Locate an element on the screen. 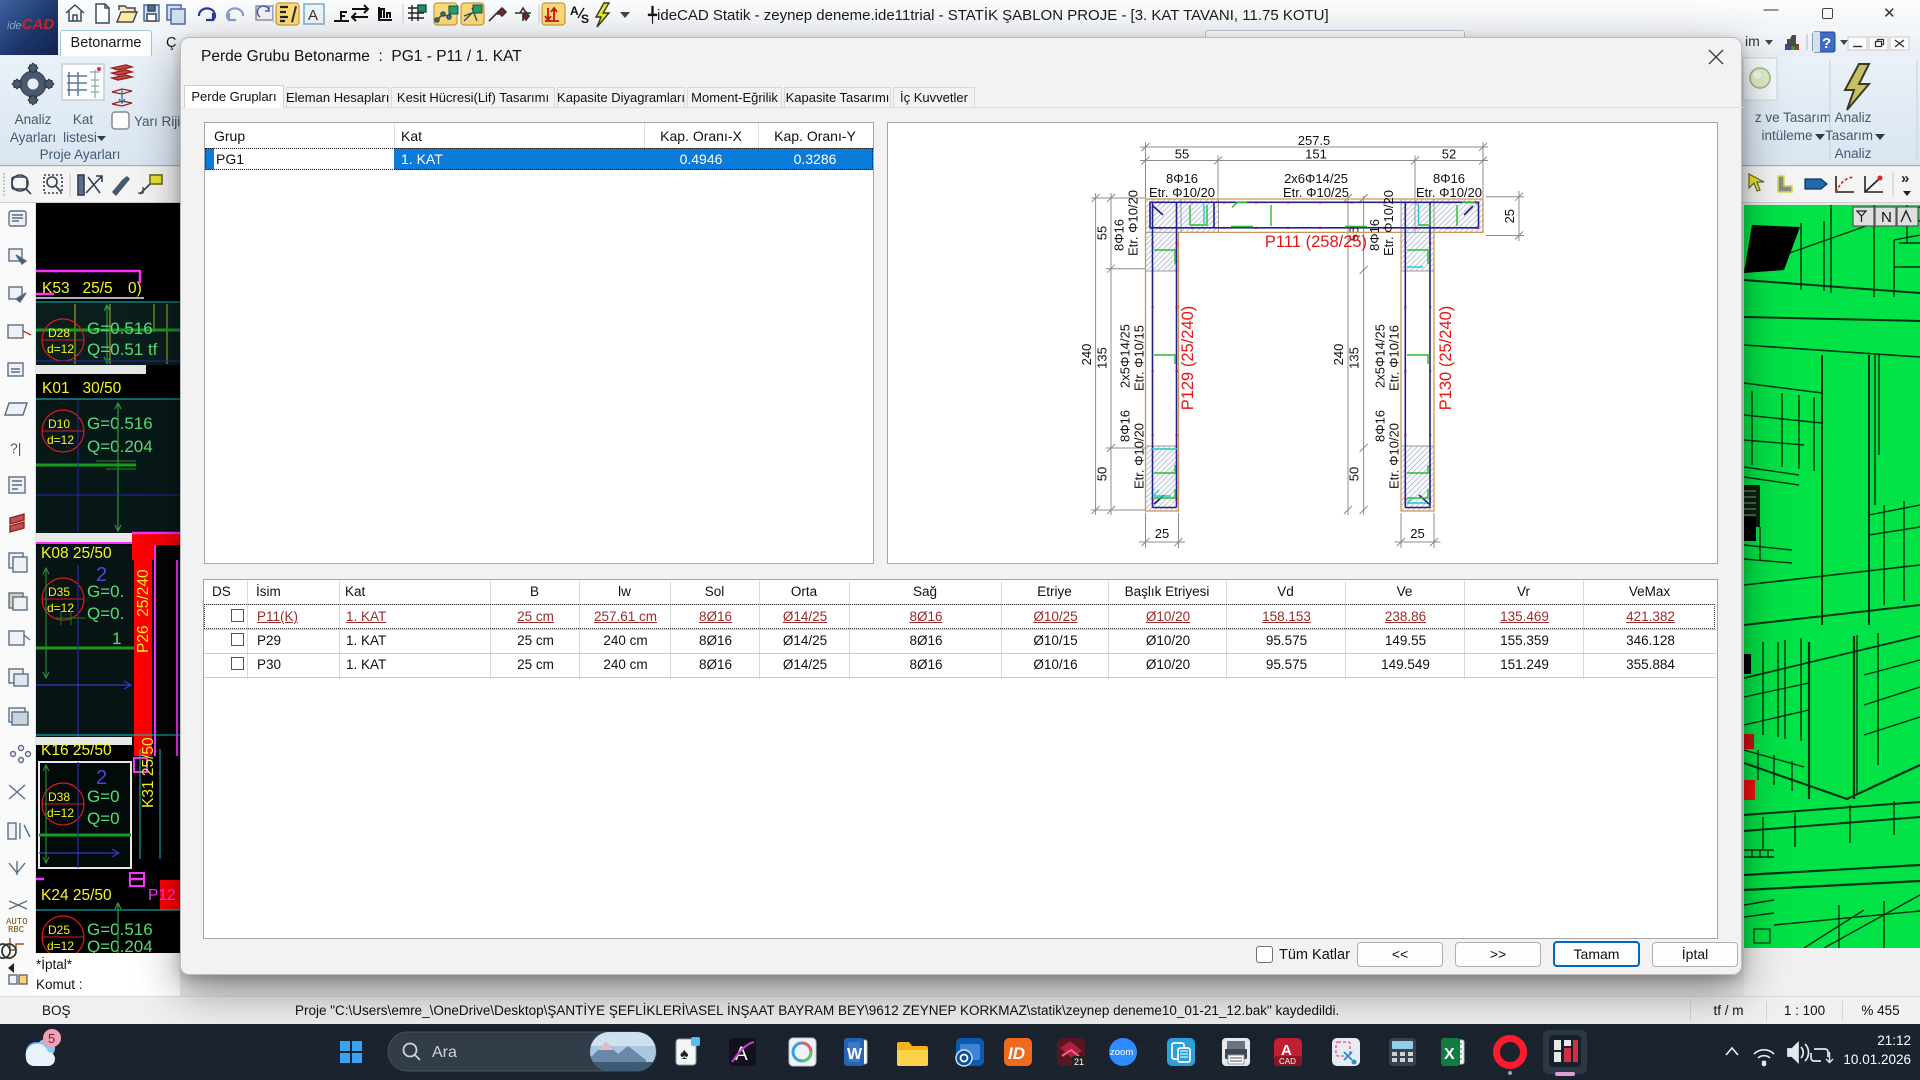  svg-text: listesi is located at coordinates (80, 137).